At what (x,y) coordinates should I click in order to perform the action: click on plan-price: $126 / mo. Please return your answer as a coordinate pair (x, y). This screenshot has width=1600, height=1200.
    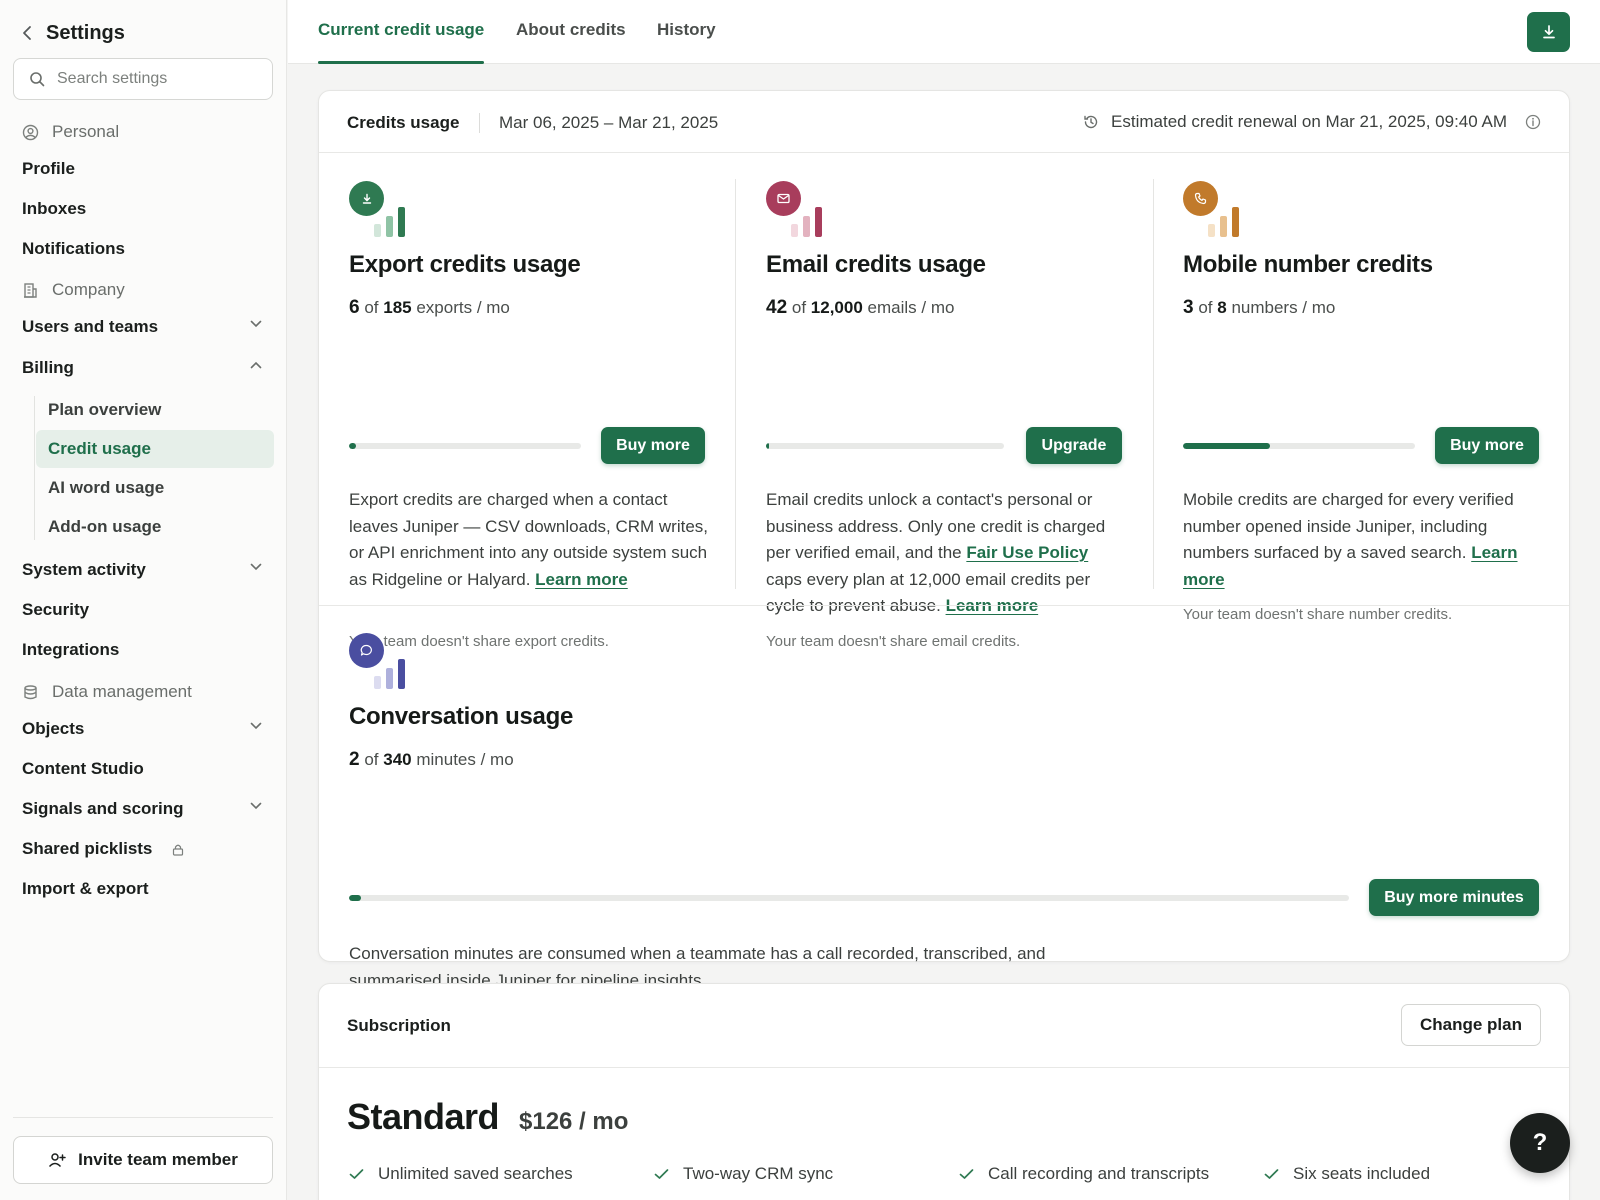
    Looking at the image, I should click on (574, 1121).